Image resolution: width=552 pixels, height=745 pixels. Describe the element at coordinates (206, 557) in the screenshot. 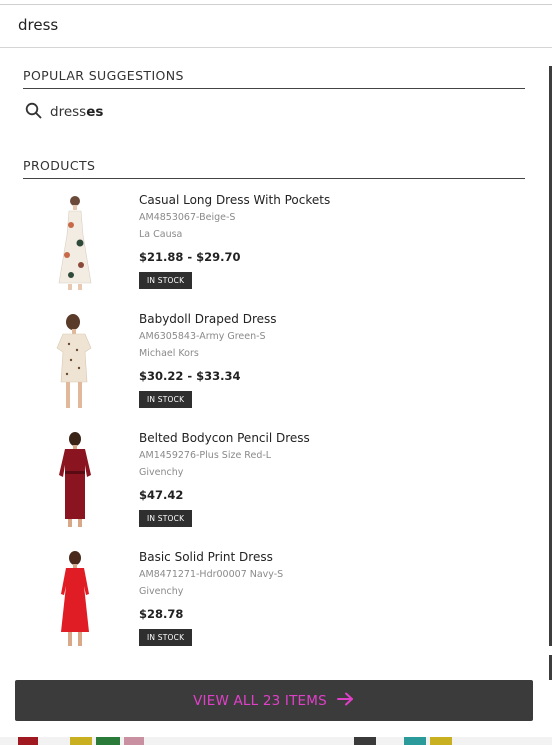

I see `product-name: Basic Solid Print Dress` at that location.